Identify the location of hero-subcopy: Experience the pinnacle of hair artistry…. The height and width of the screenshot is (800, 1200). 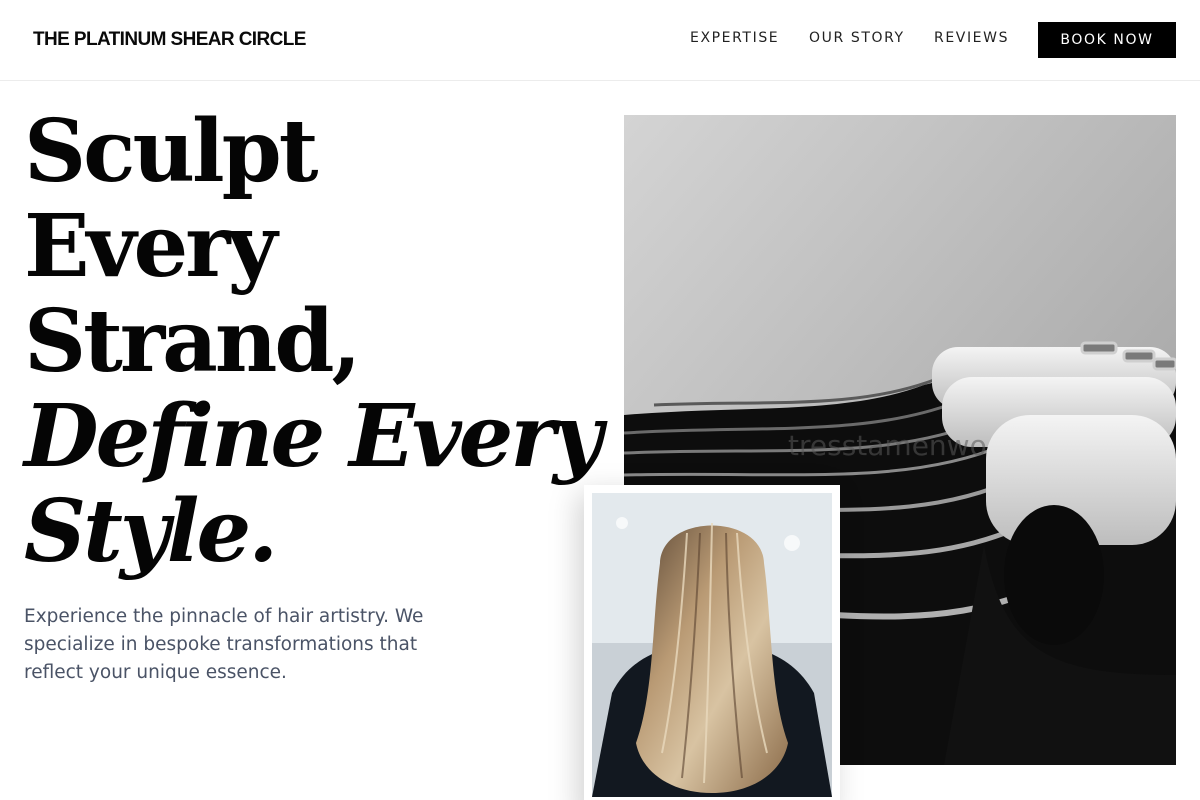
(224, 644).